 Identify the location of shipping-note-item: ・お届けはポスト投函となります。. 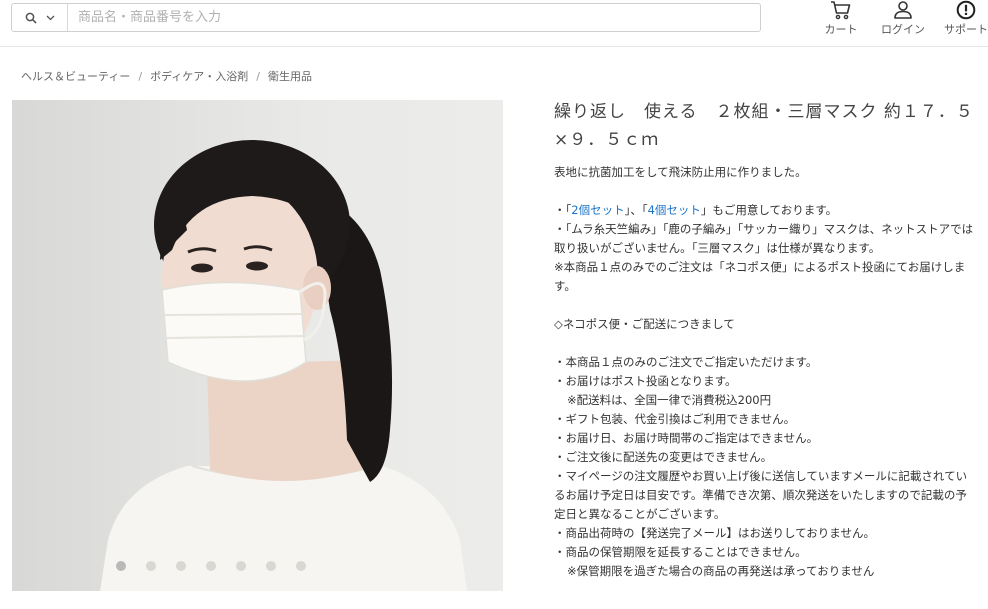
(645, 381).